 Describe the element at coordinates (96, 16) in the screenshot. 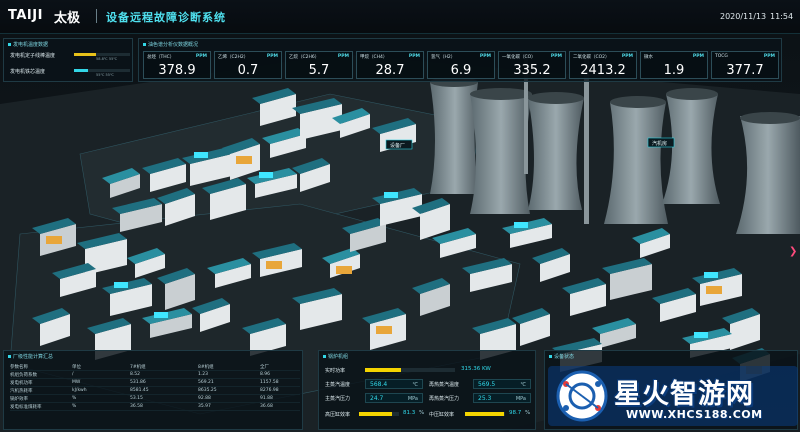

I see `header-divider` at that location.